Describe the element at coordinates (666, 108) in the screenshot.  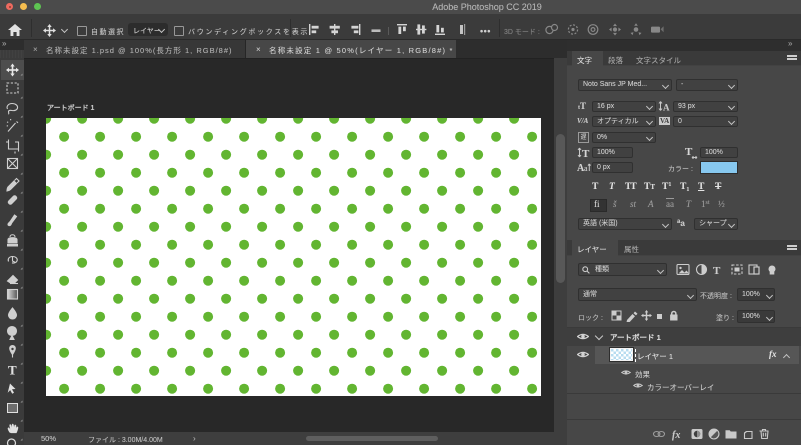
I see `svg-text: A` at that location.